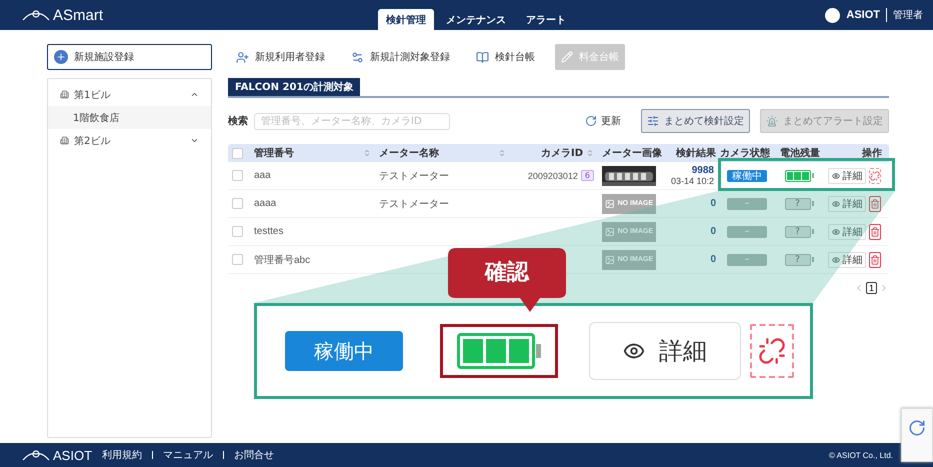  I want to click on recaptcha-badge, so click(917, 435).